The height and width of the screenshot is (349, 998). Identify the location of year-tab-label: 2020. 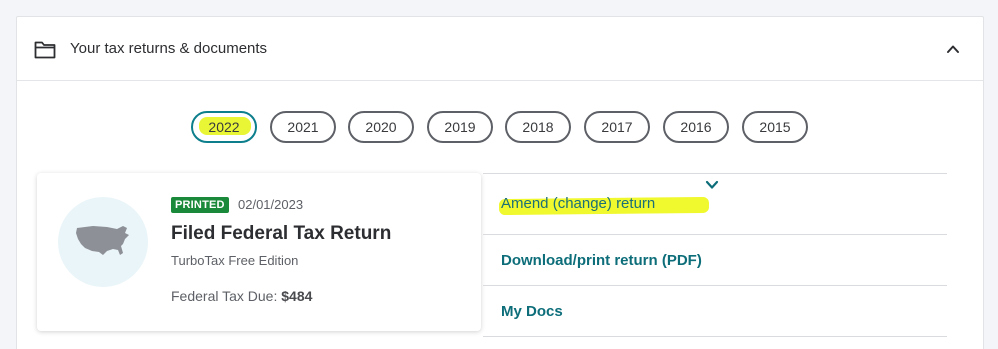
(381, 127).